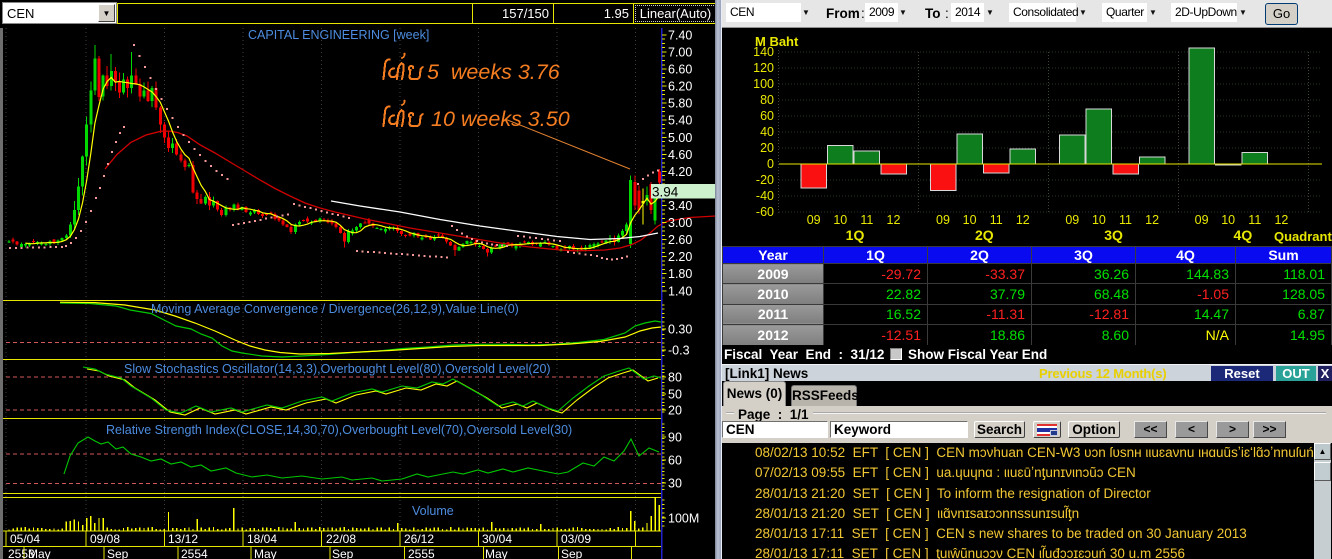  I want to click on svg-text: 1.40, so click(680, 291).